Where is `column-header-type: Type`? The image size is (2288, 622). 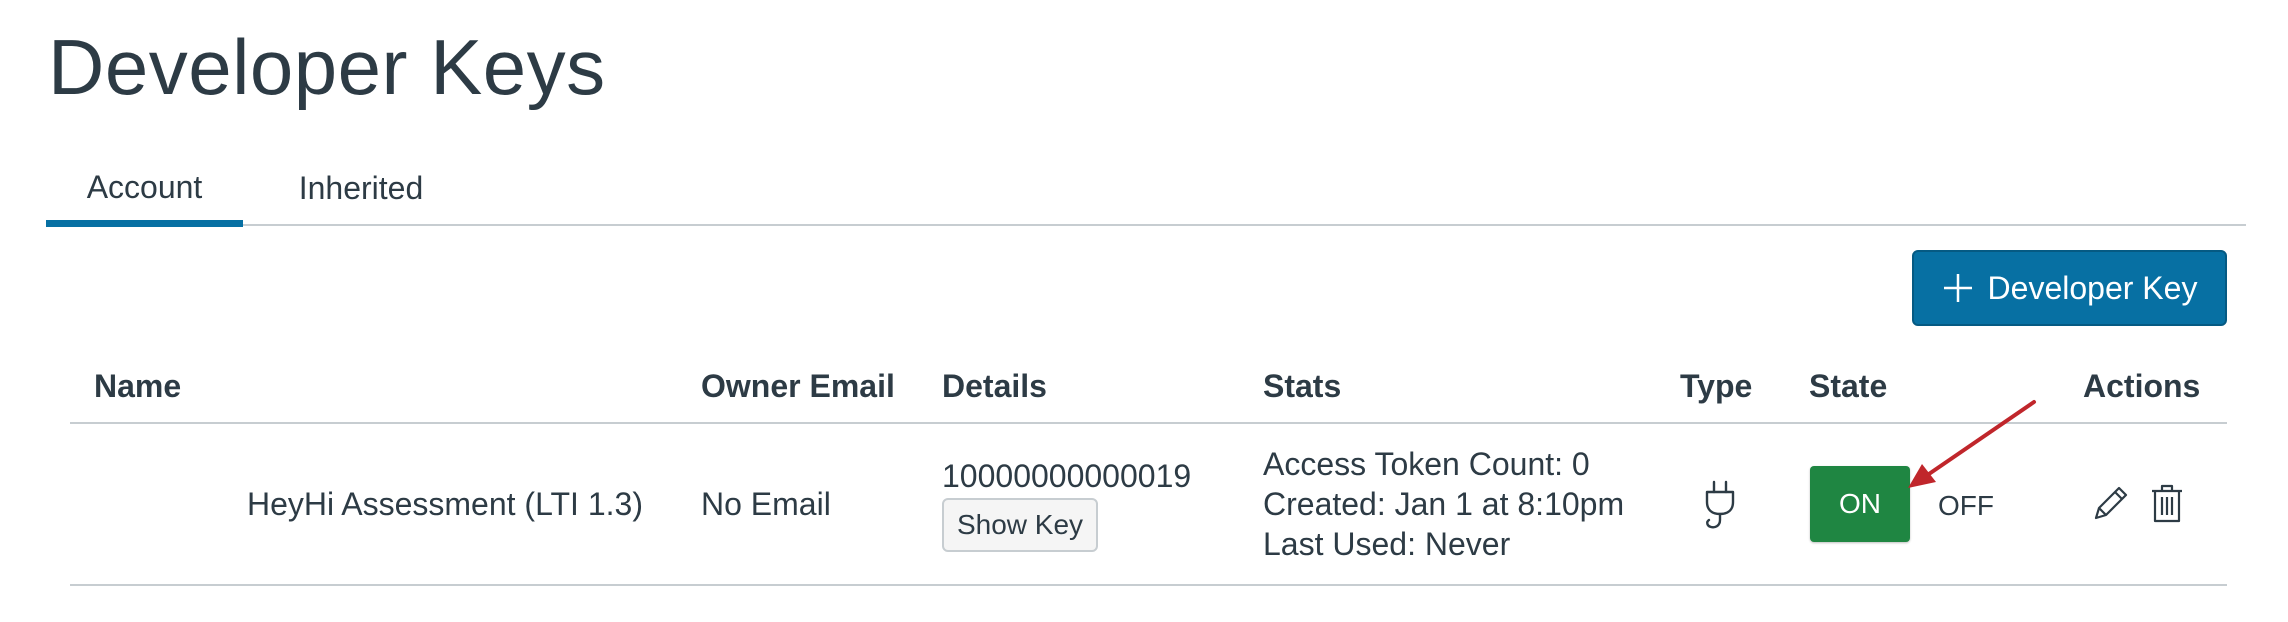 column-header-type: Type is located at coordinates (1716, 386).